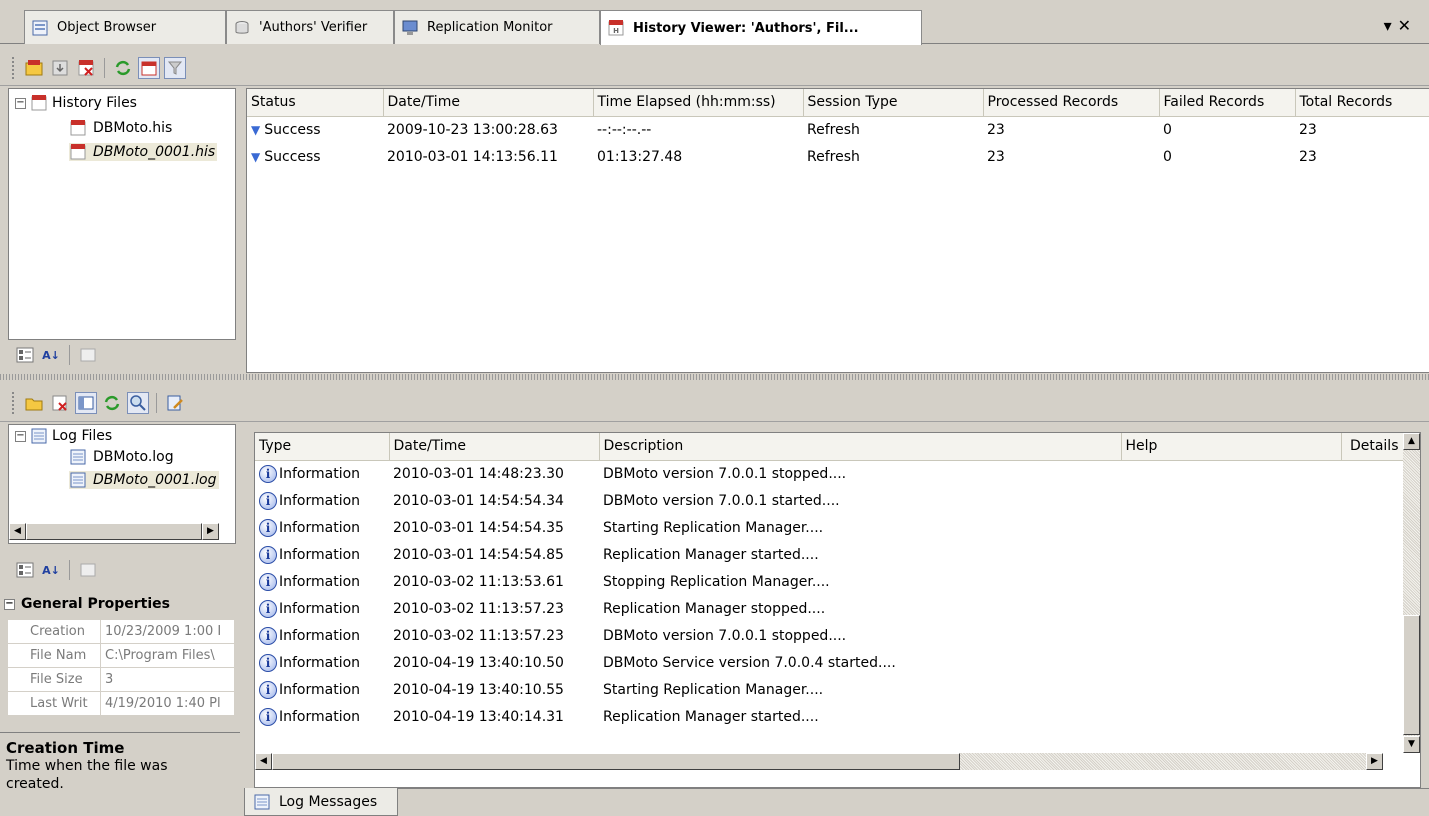  I want to click on vertical-scroll-thumb, so click(1411, 675).